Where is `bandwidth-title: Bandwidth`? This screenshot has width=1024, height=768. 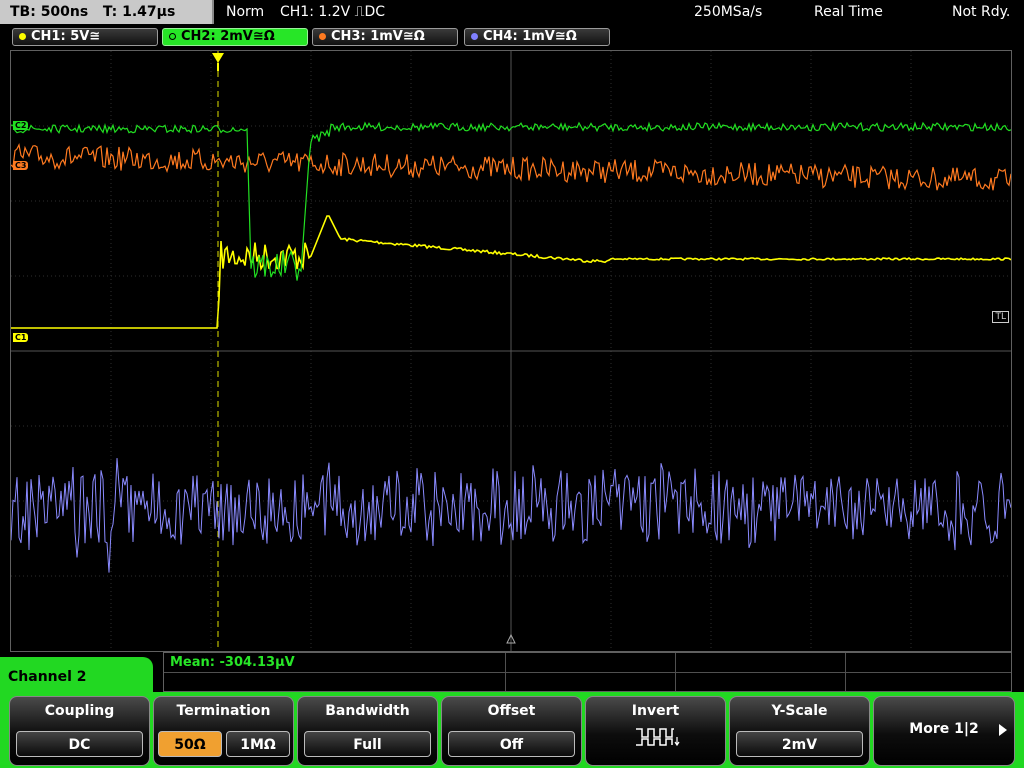 bandwidth-title: Bandwidth is located at coordinates (367, 711).